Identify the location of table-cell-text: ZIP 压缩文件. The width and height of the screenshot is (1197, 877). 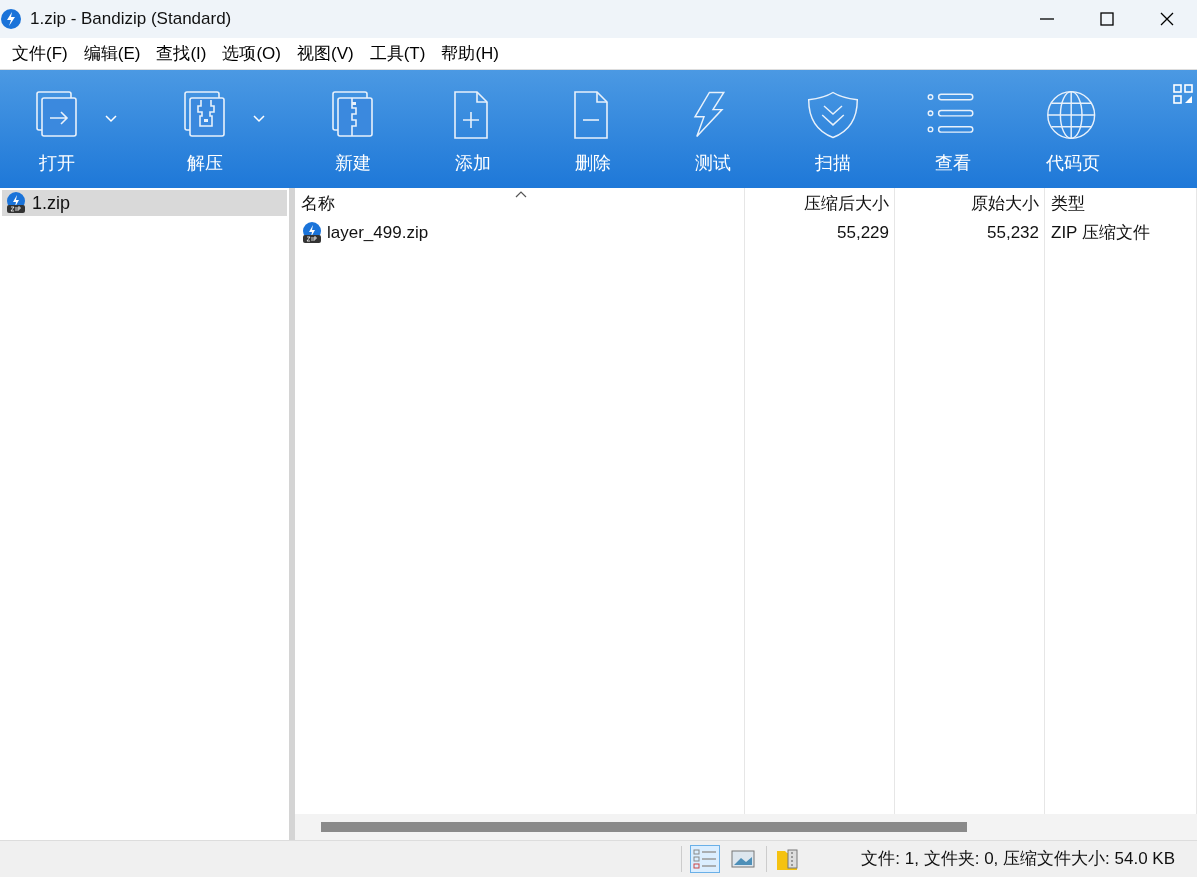
(1100, 233).